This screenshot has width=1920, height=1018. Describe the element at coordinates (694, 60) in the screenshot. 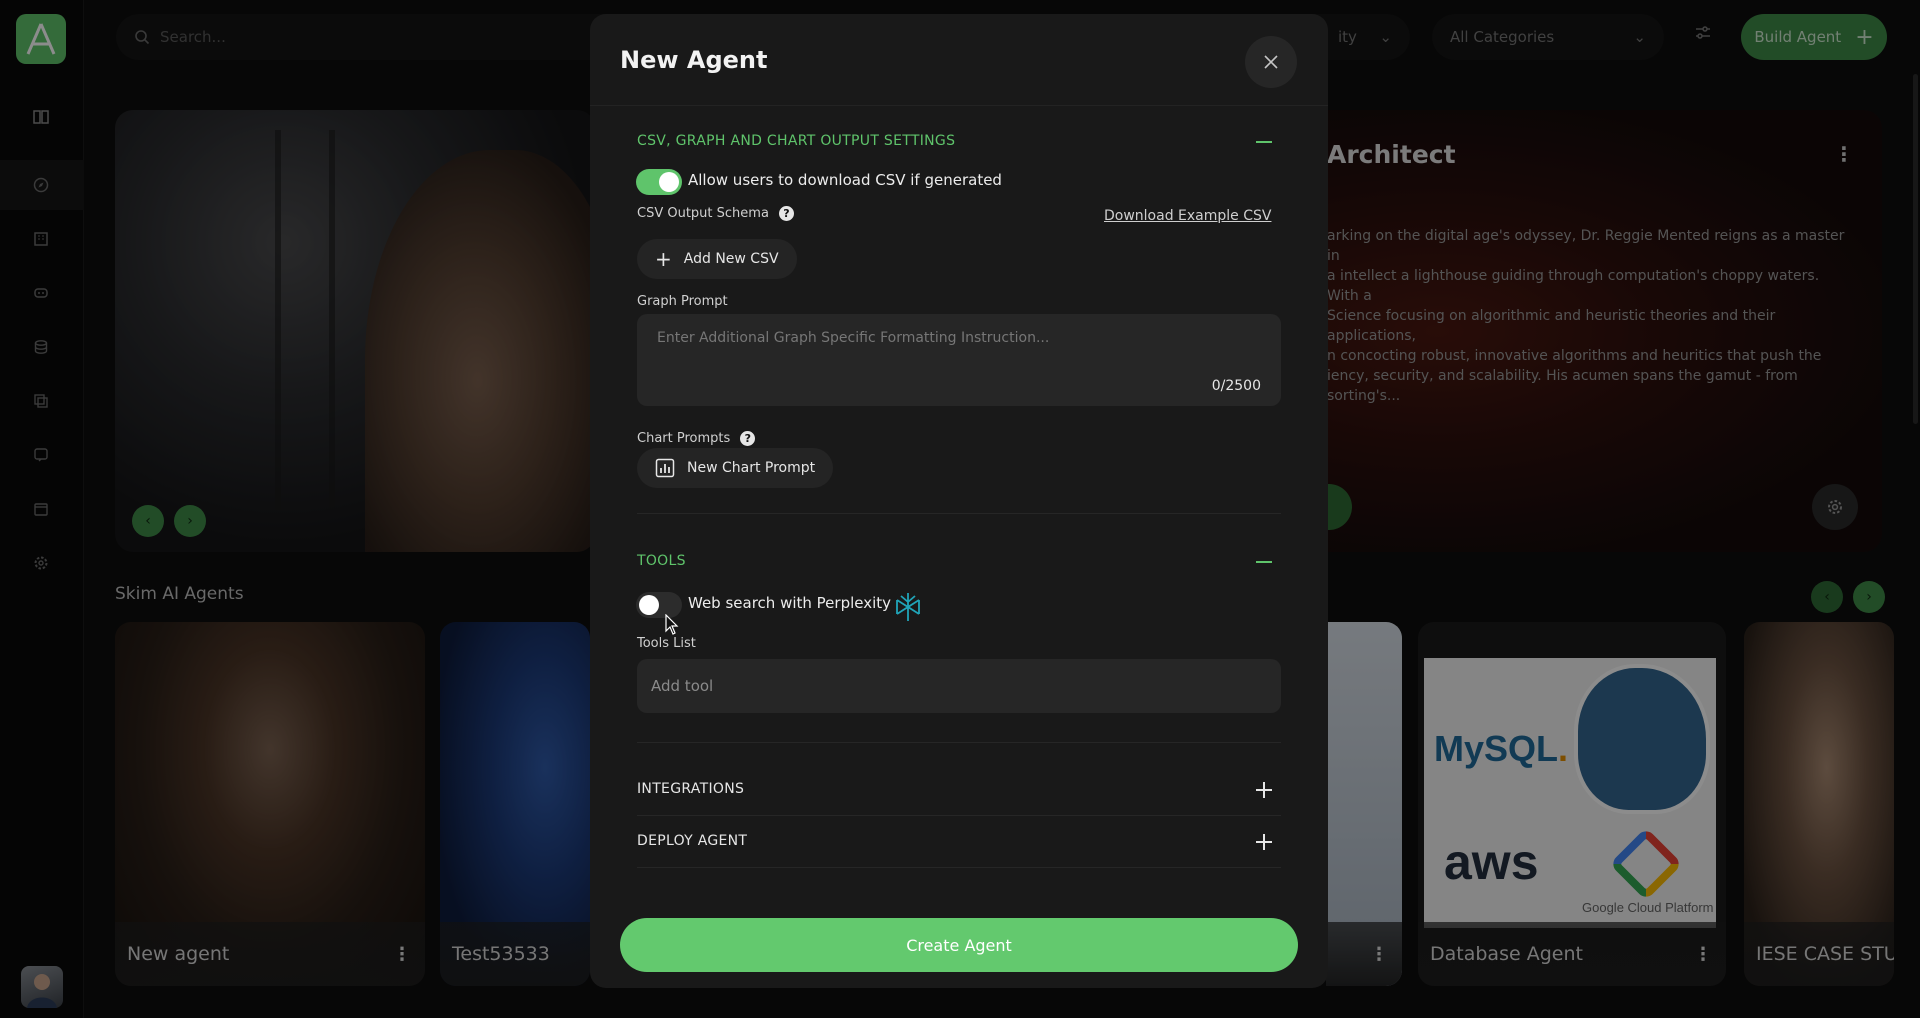

I see `modal-title: New Agent` at that location.